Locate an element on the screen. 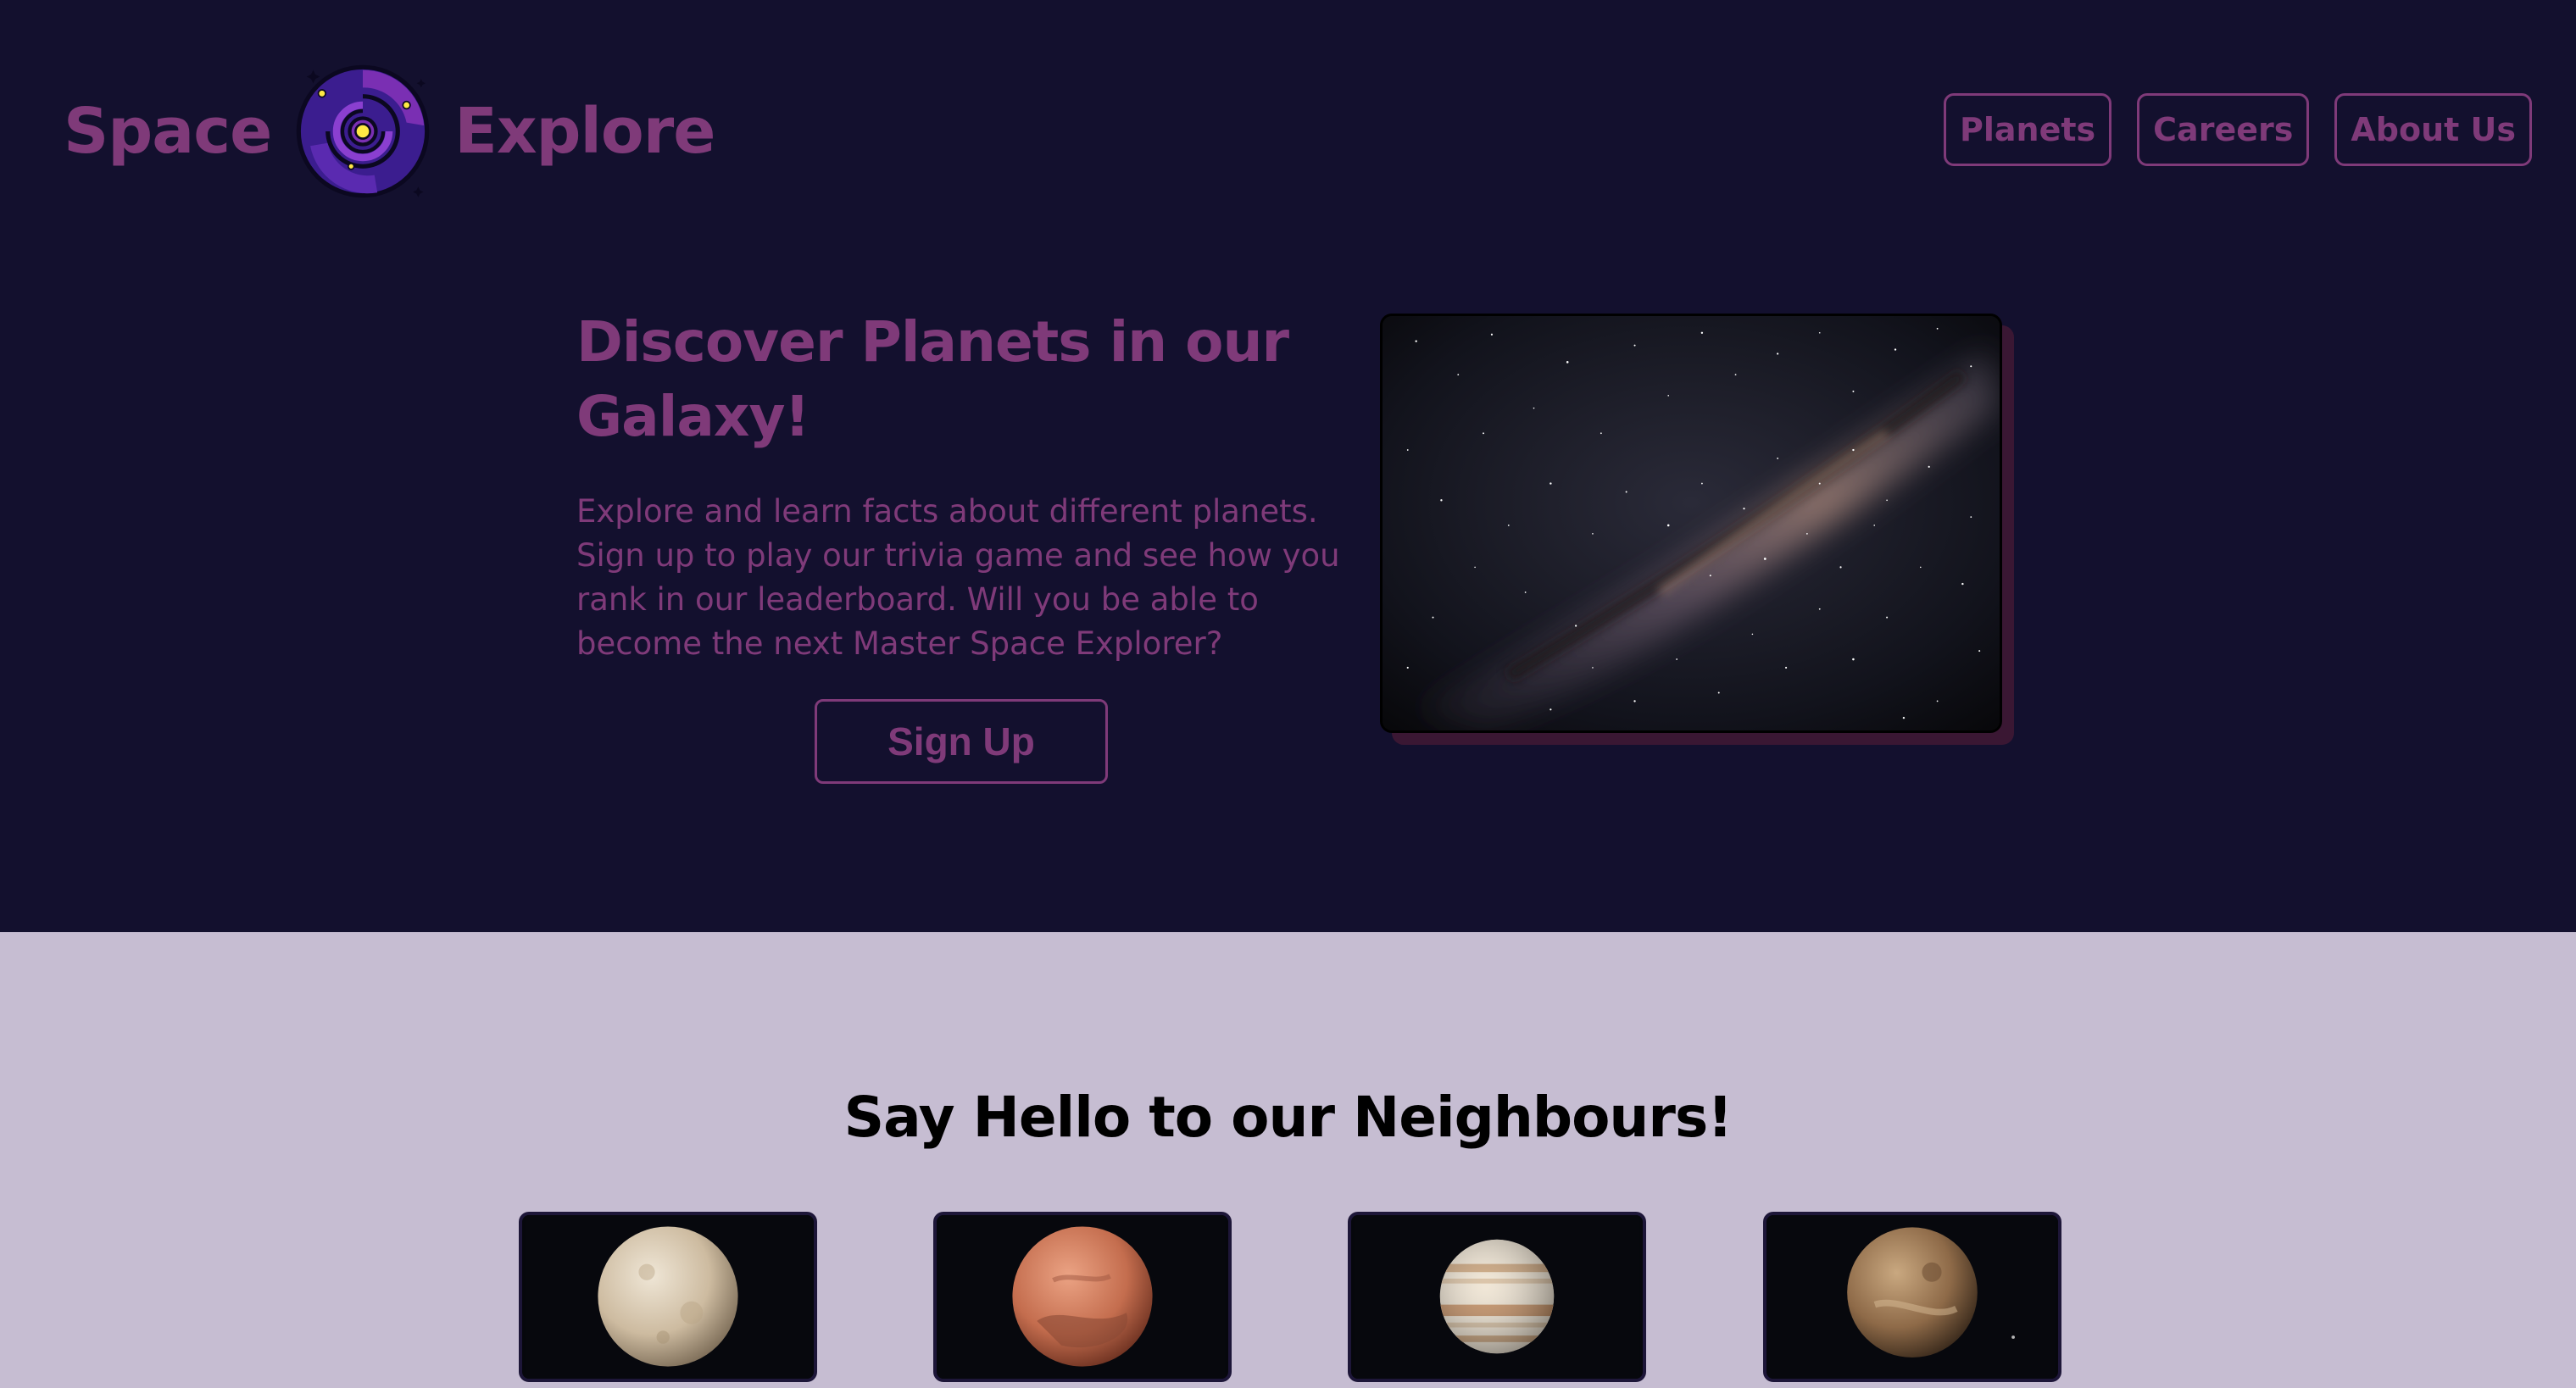 The width and height of the screenshot is (2576, 1388). main-nav: Planets Careers About Us is located at coordinates (2238, 129).